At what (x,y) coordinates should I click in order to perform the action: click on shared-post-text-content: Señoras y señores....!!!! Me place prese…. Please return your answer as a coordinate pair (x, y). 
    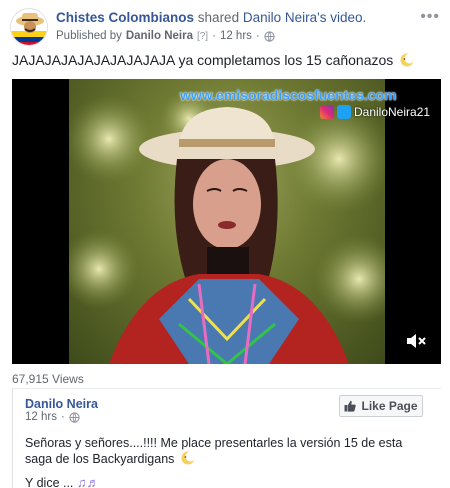
    Looking at the image, I should click on (214, 451).